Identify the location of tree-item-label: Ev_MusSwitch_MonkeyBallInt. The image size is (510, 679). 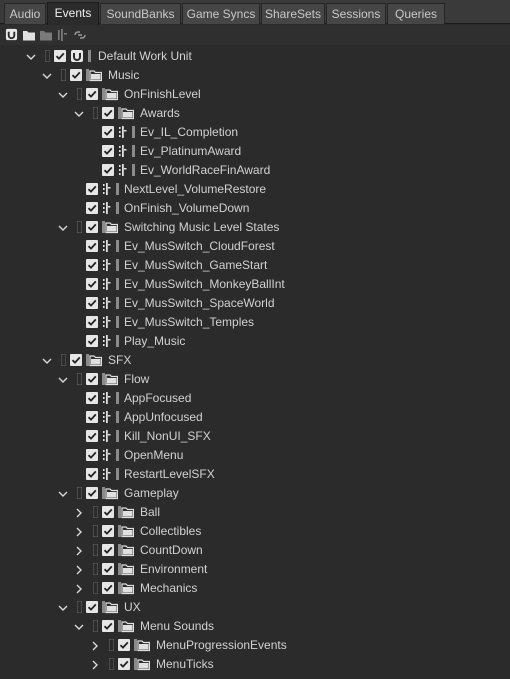
(204, 284).